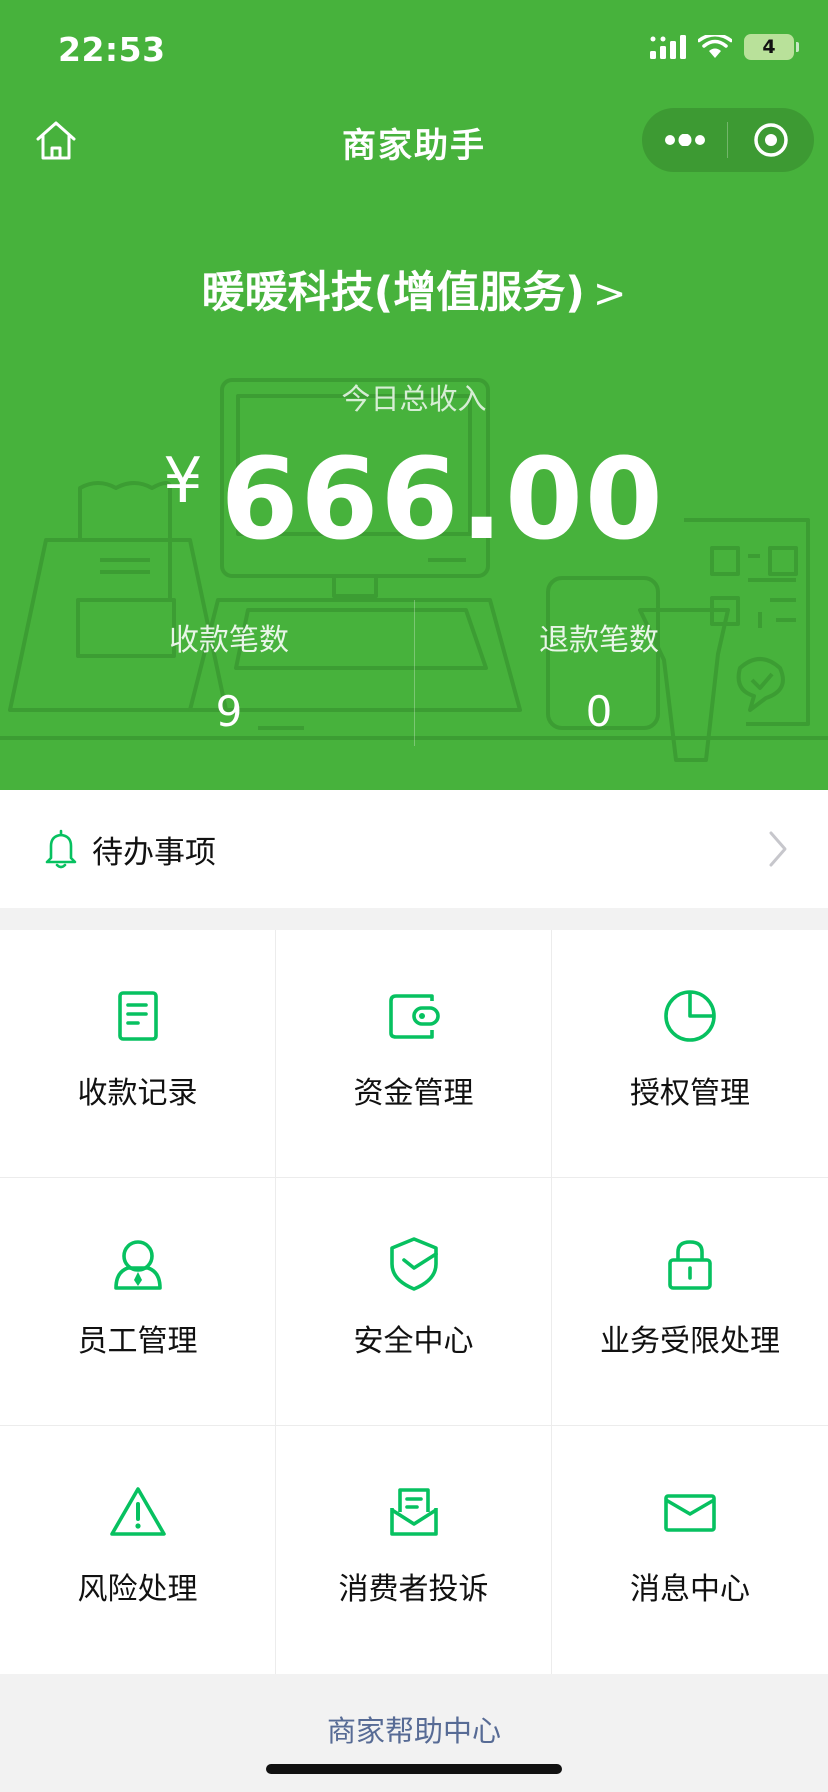 This screenshot has width=828, height=1792. What do you see at coordinates (414, 1016) in the screenshot?
I see `wallet-icon` at bounding box center [414, 1016].